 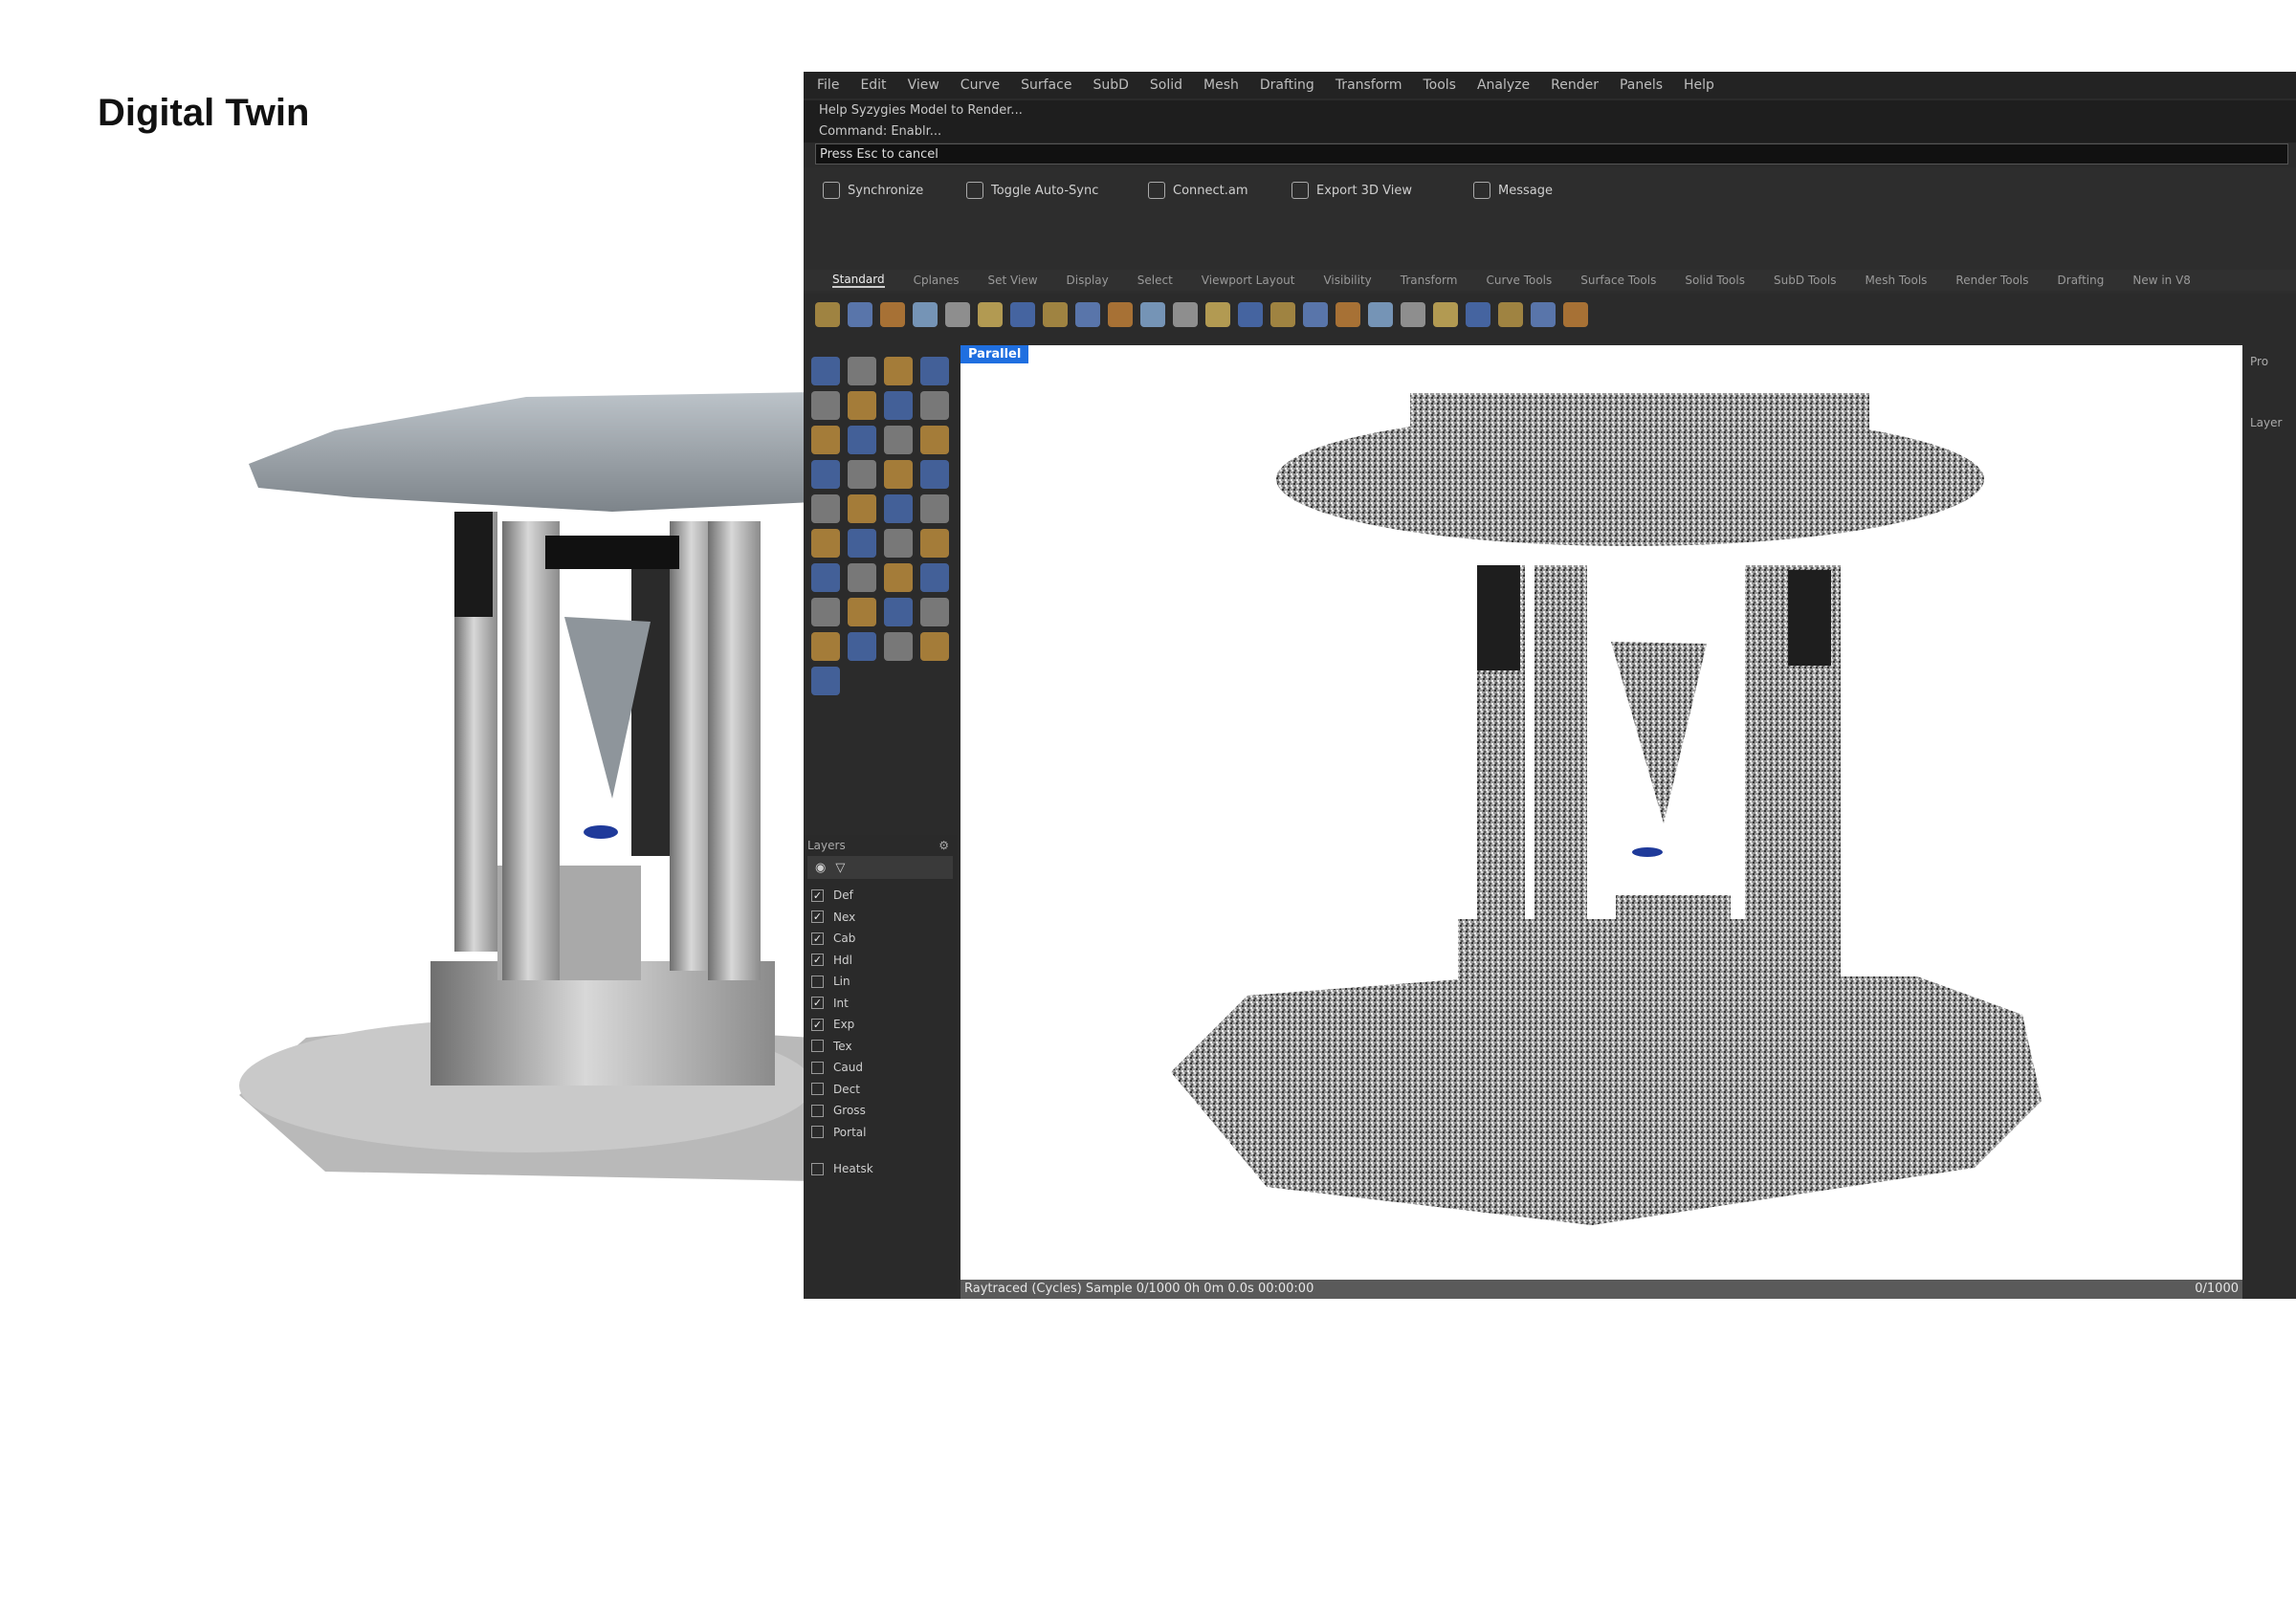 What do you see at coordinates (1221, 85) in the screenshot?
I see `menu-mesh: Mesh` at bounding box center [1221, 85].